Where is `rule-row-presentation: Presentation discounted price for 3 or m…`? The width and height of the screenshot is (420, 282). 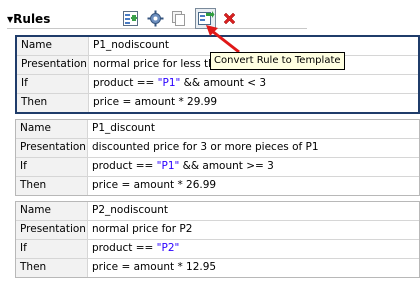
rule-row-presentation: Presentation discounted price for 3 or m… is located at coordinates (217, 148).